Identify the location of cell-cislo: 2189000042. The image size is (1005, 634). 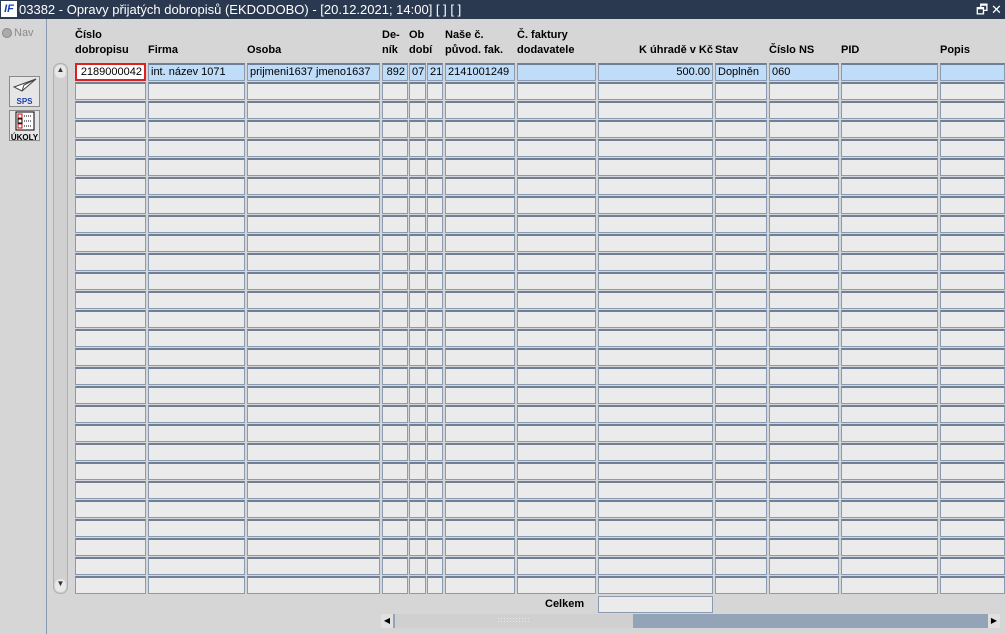
(110, 72).